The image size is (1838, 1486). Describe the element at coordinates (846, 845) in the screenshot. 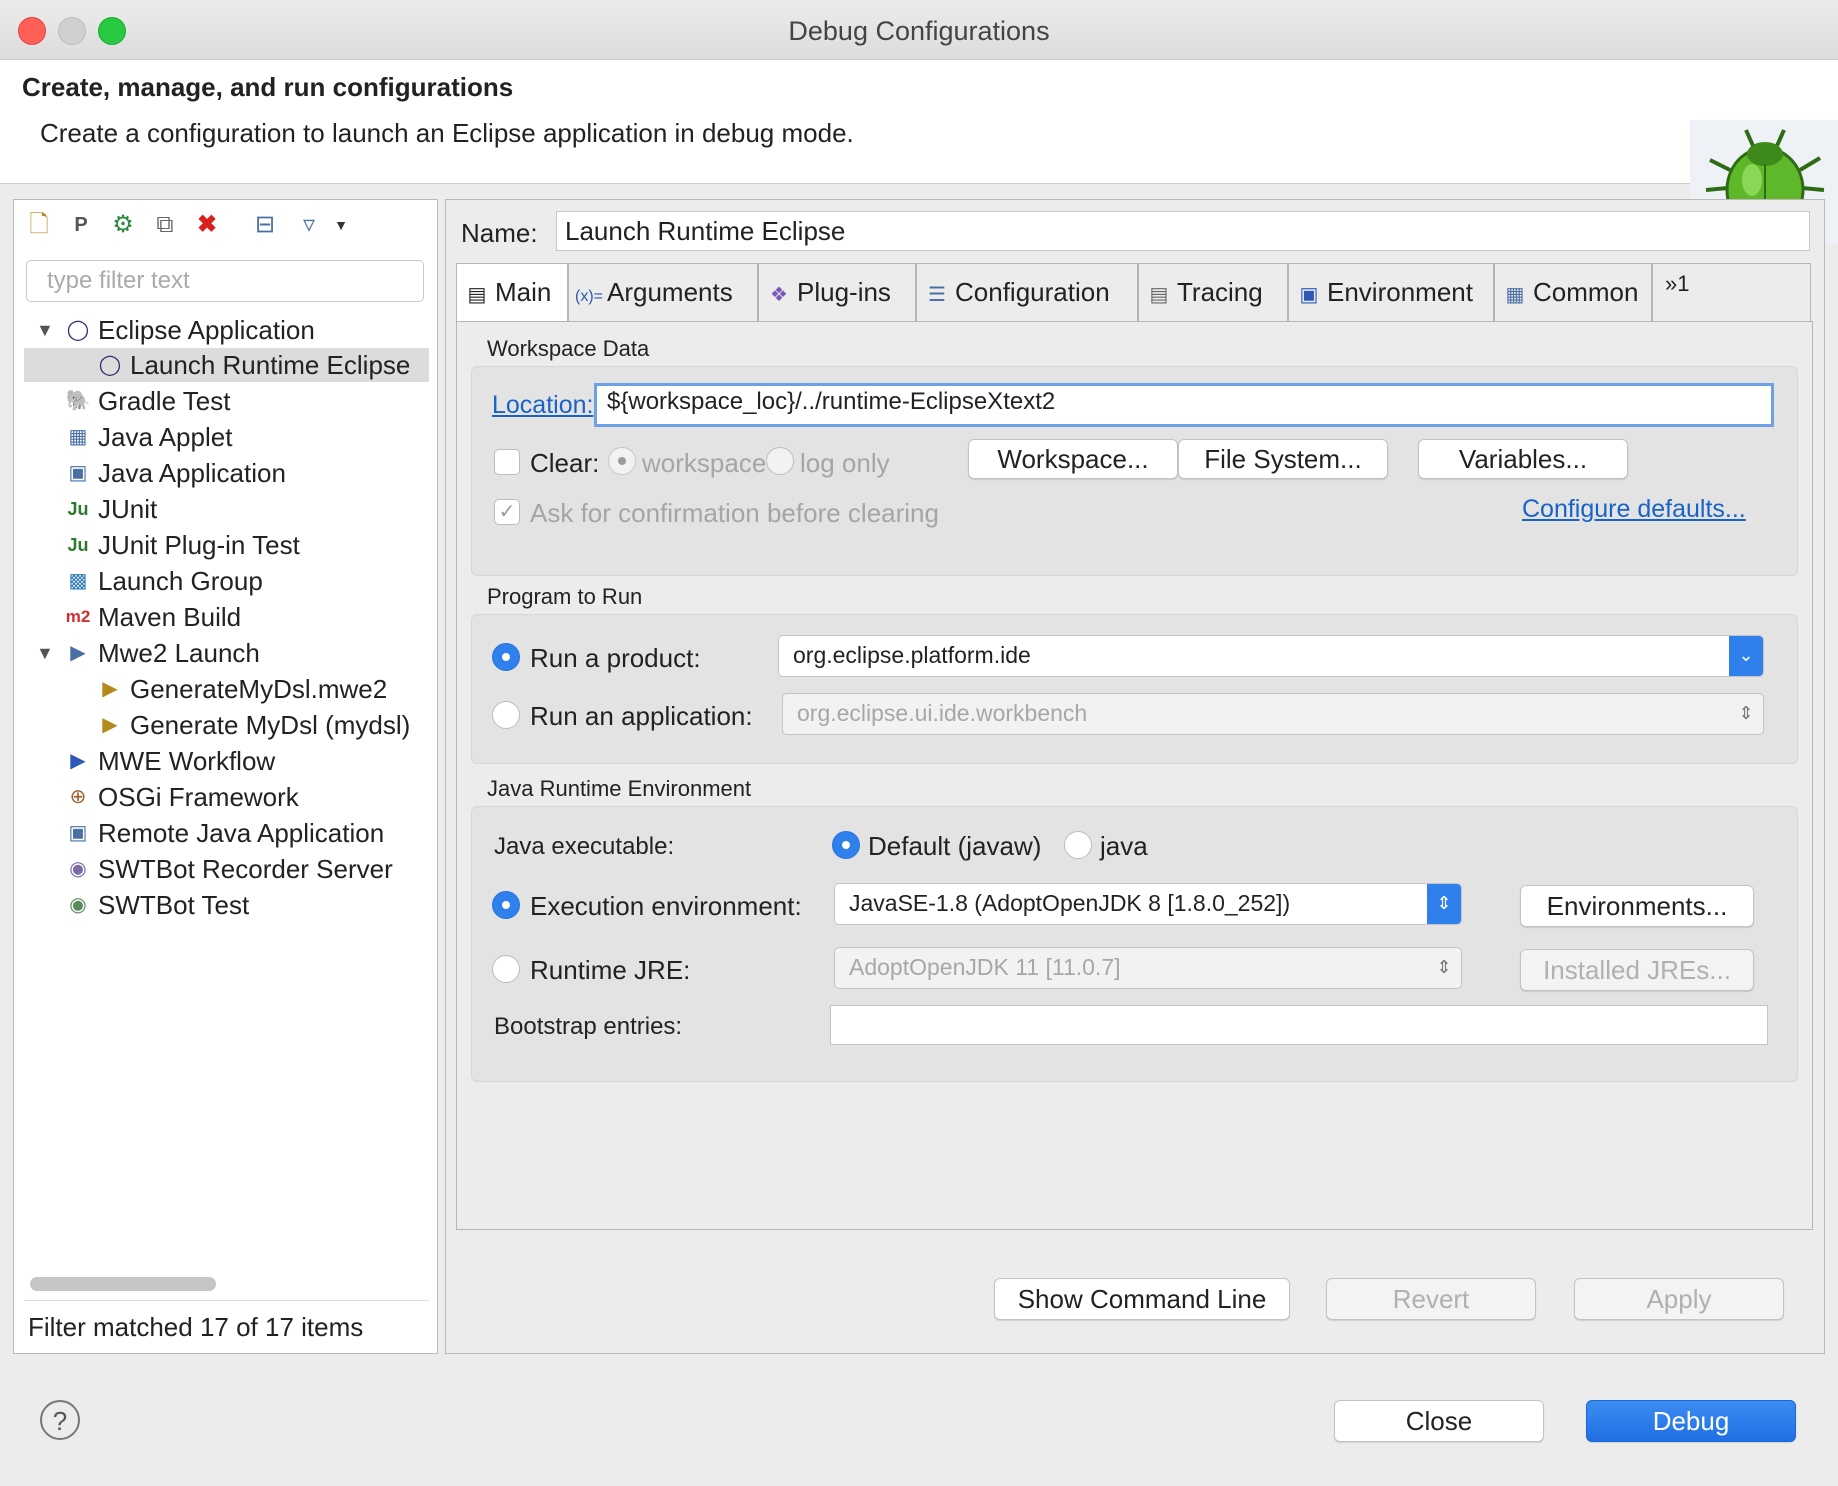

I see `default-javaw-radio` at that location.